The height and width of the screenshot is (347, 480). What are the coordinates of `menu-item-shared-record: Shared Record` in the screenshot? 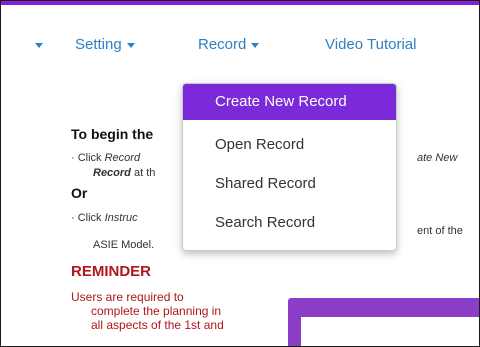 It's located at (289, 184).